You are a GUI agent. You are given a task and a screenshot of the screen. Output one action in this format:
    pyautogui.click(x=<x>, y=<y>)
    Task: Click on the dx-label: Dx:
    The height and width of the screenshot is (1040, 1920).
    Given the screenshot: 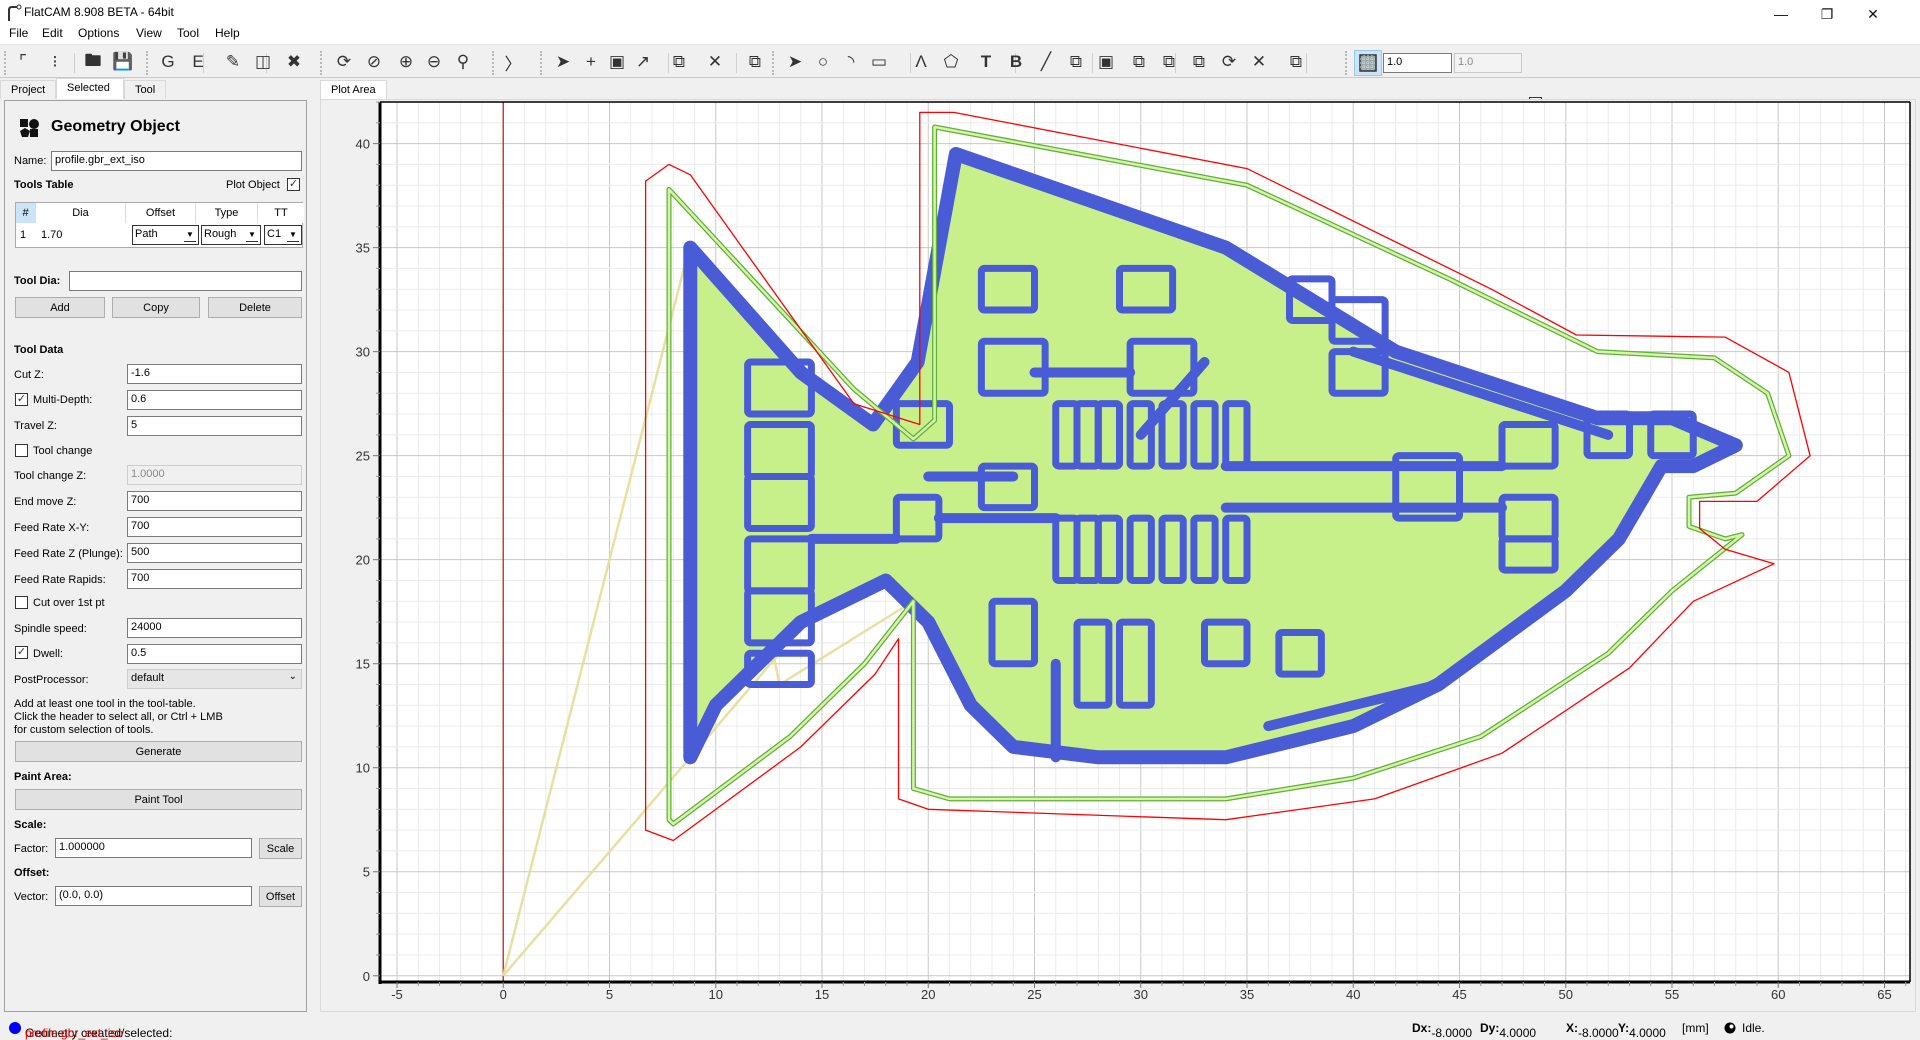 What is the action you would take?
    pyautogui.click(x=1422, y=1028)
    